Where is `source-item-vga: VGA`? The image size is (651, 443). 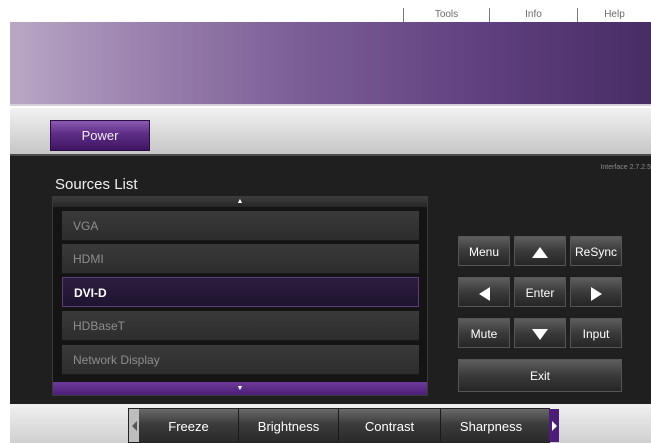 source-item-vga: VGA is located at coordinates (240, 226).